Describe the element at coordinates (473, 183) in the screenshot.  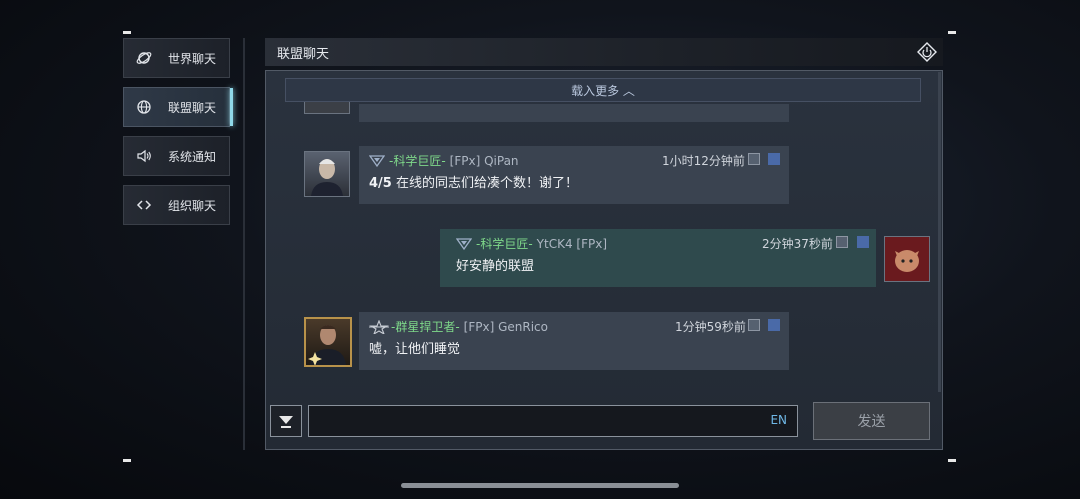
I see `message-text: 4/5 在线的同志们给凑个数！谢了！` at that location.